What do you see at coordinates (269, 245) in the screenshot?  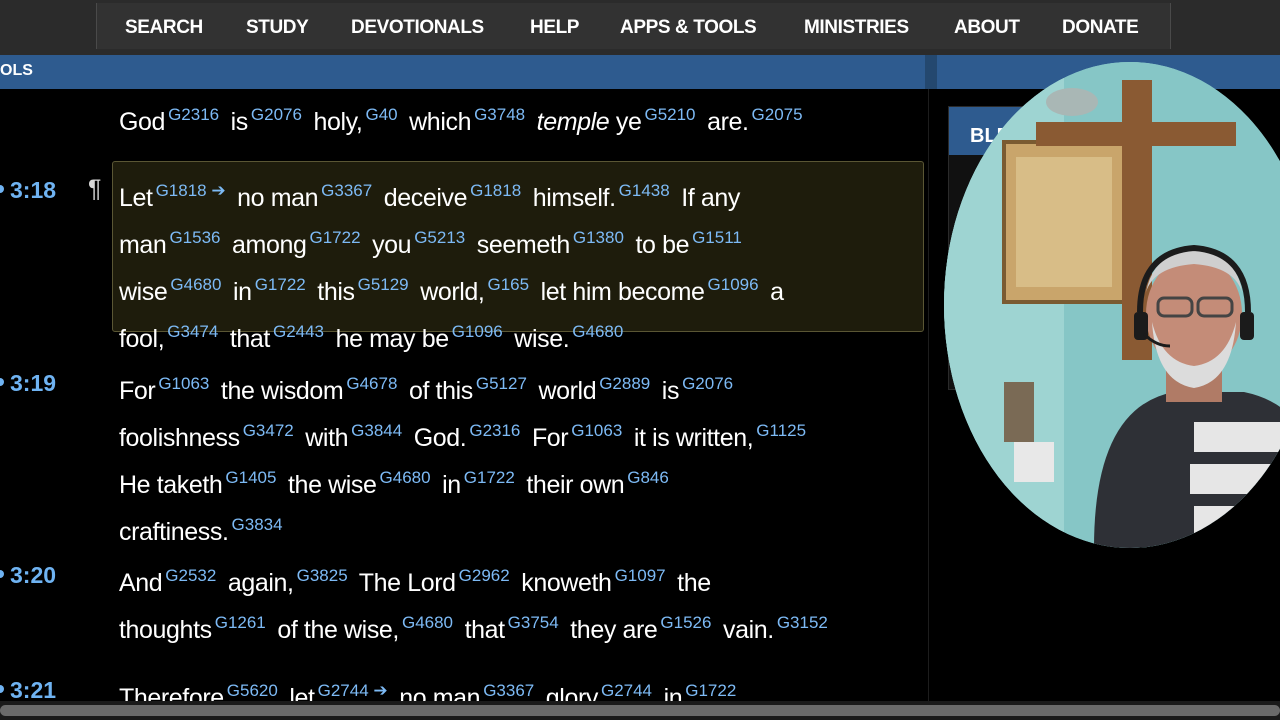 I see `word: among` at bounding box center [269, 245].